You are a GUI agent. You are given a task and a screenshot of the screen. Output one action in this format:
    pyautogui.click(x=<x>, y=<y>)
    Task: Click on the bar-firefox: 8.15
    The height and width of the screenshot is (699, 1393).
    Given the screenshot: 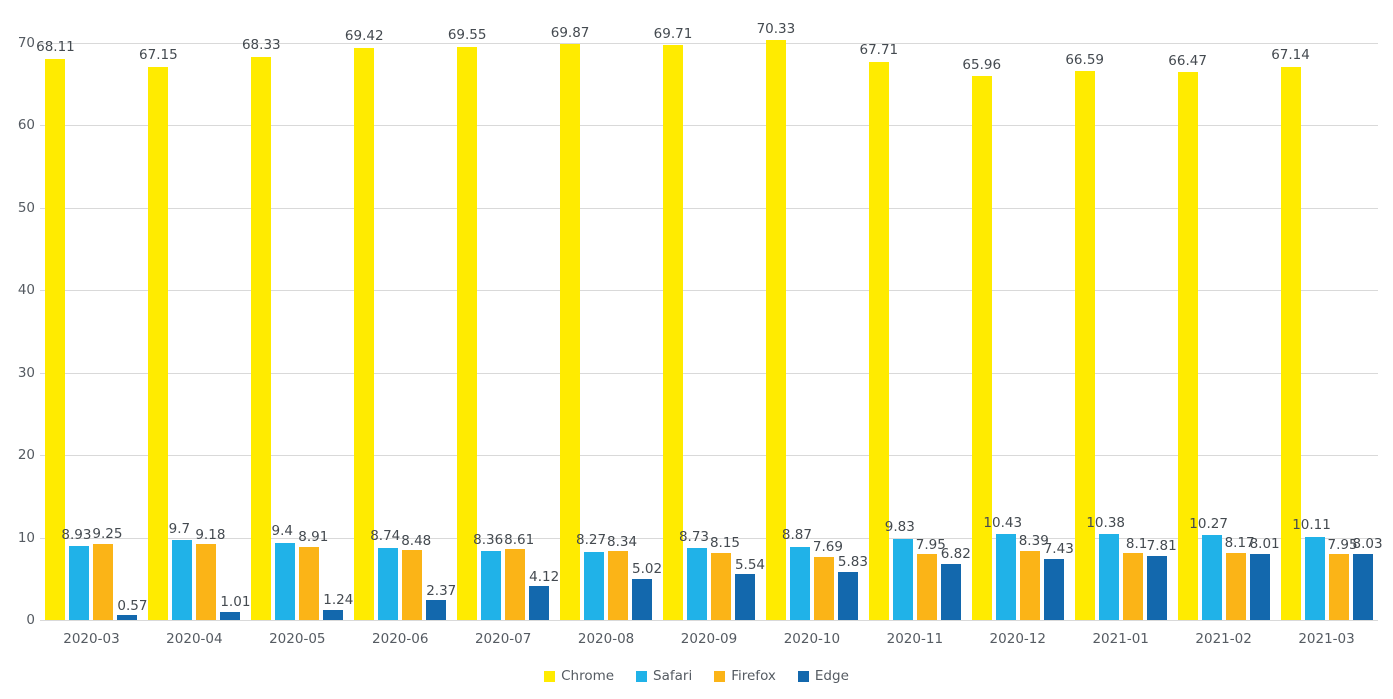 What is the action you would take?
    pyautogui.click(x=725, y=578)
    